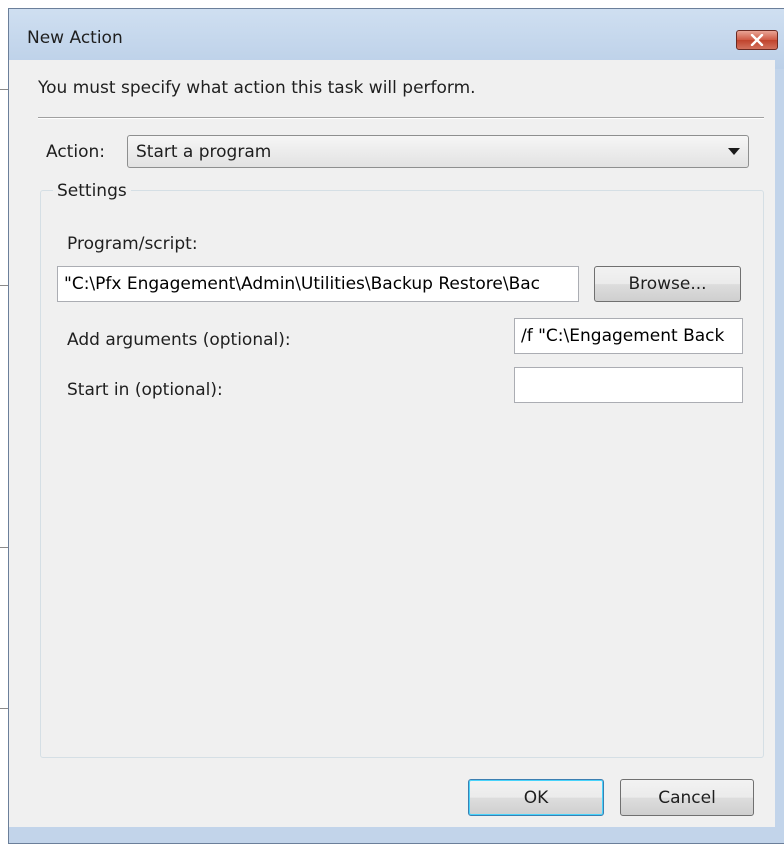  What do you see at coordinates (536, 797) in the screenshot?
I see `ok-button: OK` at bounding box center [536, 797].